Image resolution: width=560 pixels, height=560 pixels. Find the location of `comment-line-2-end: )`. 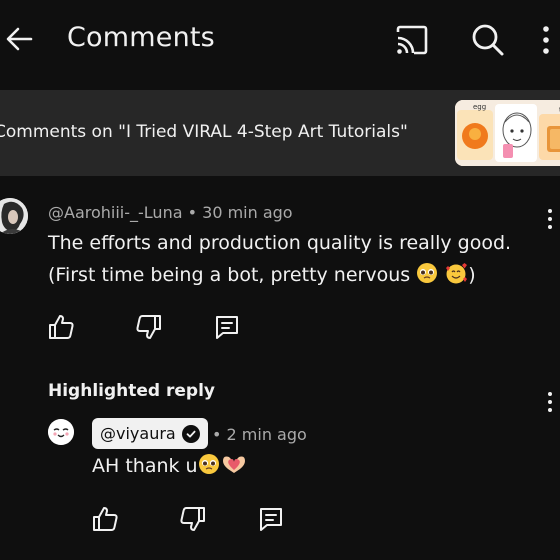

comment-line-2-end: ) is located at coordinates (472, 275).